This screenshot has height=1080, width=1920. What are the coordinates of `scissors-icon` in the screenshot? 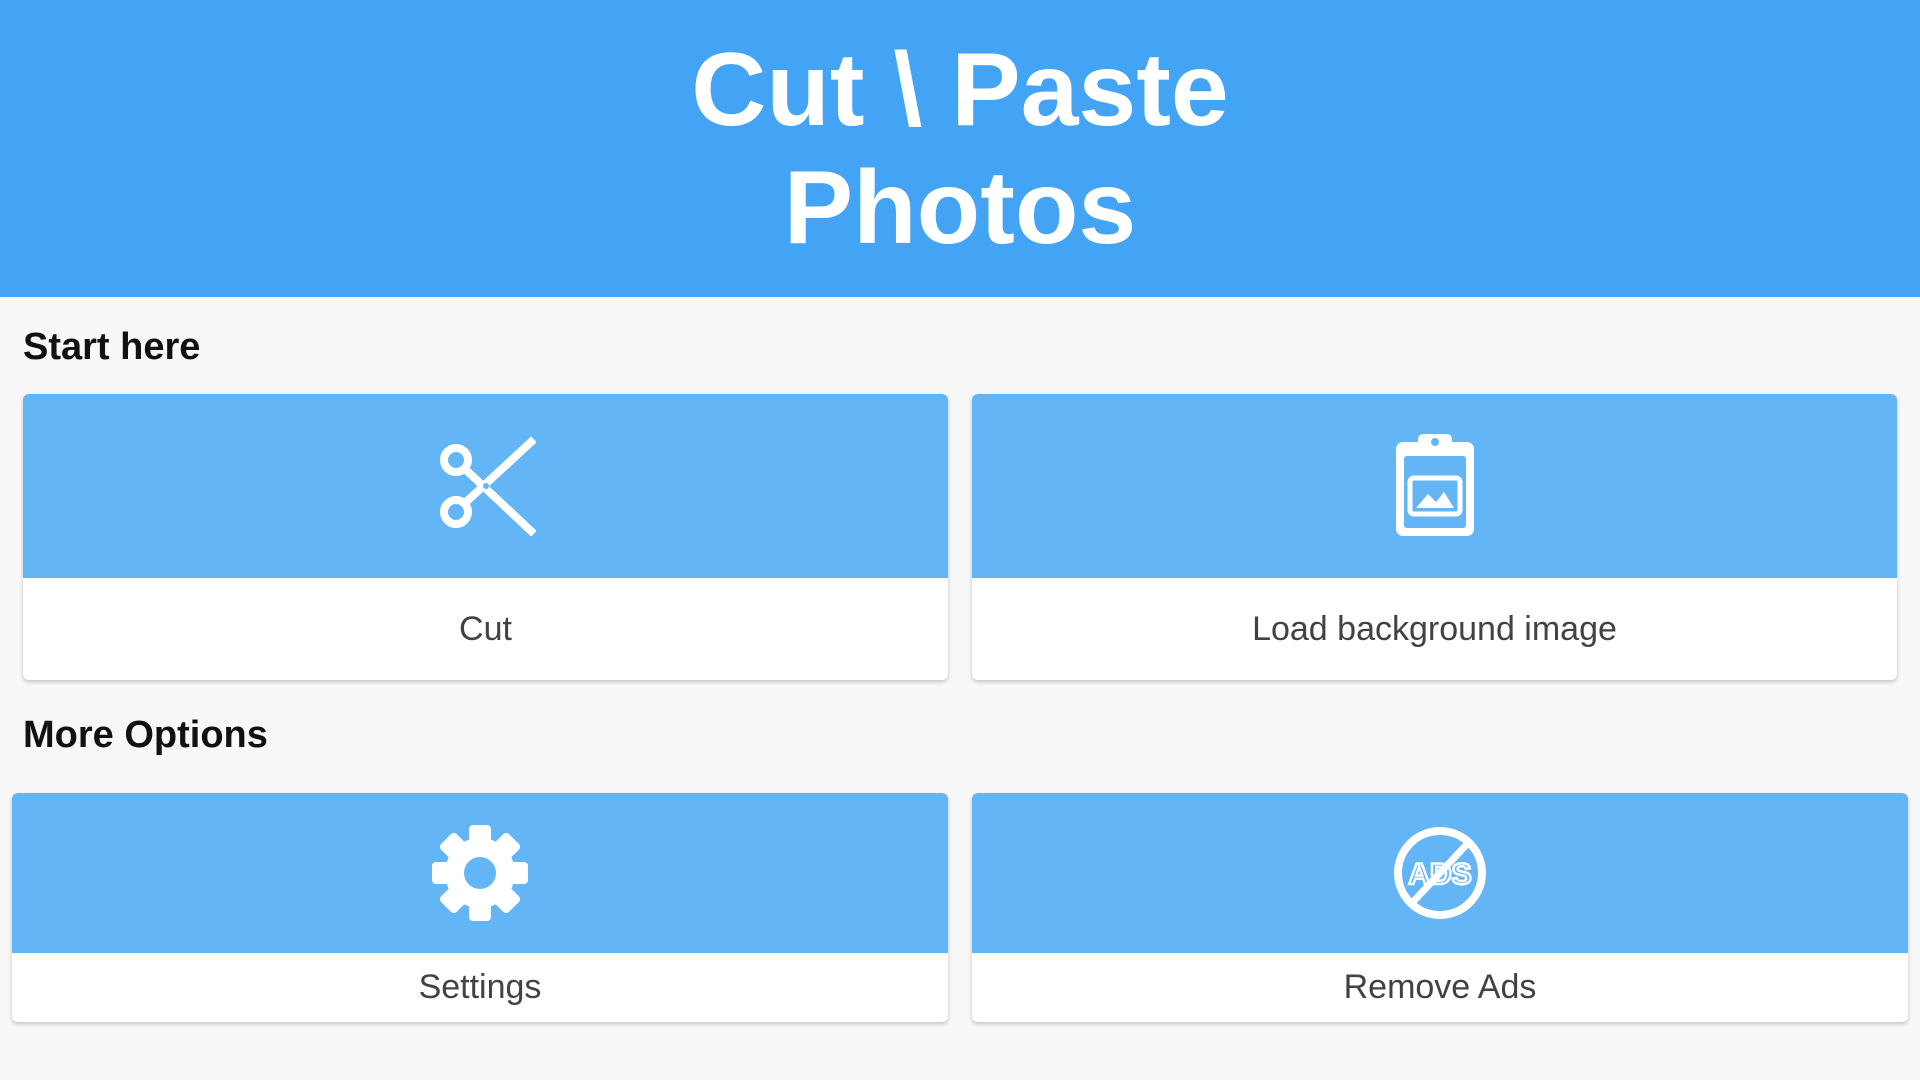 It's located at (486, 486).